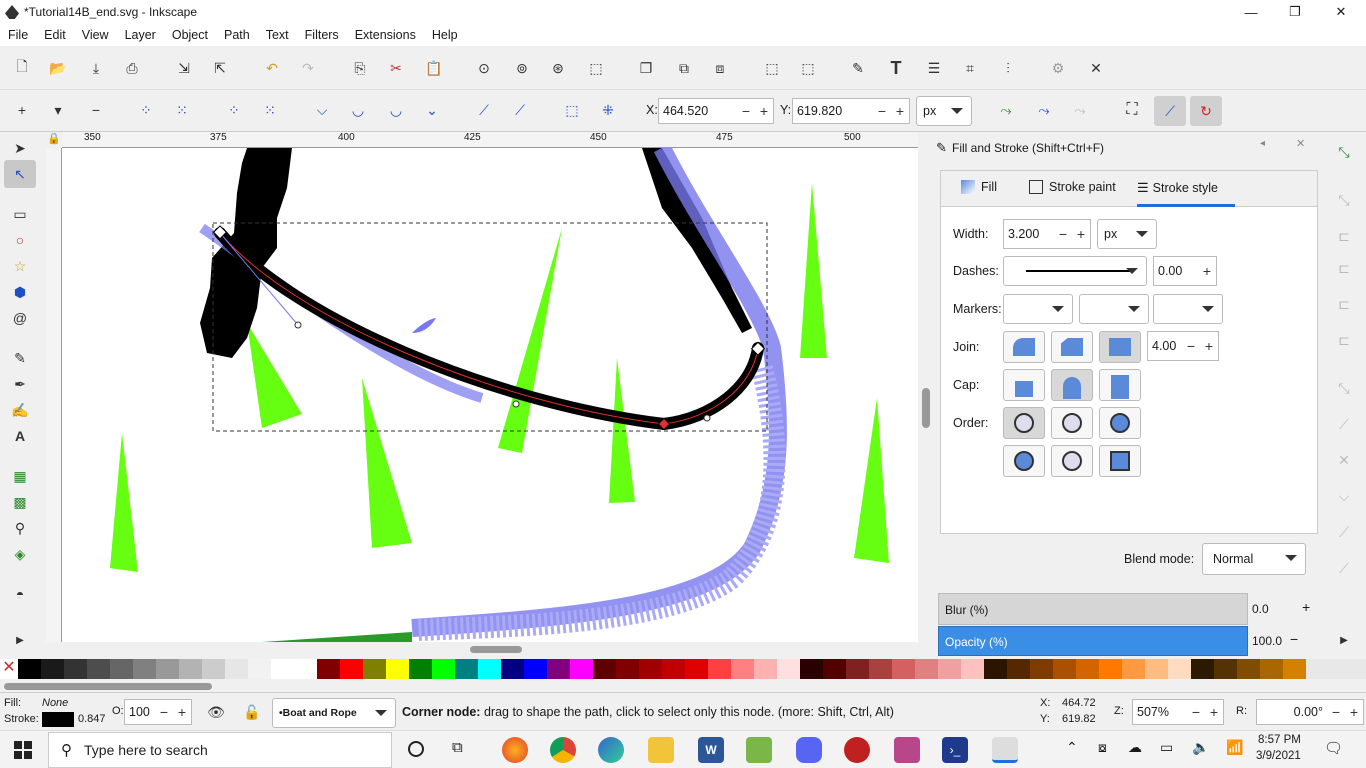  Describe the element at coordinates (661, 750) in the screenshot. I see `file-explorer-icon` at that location.